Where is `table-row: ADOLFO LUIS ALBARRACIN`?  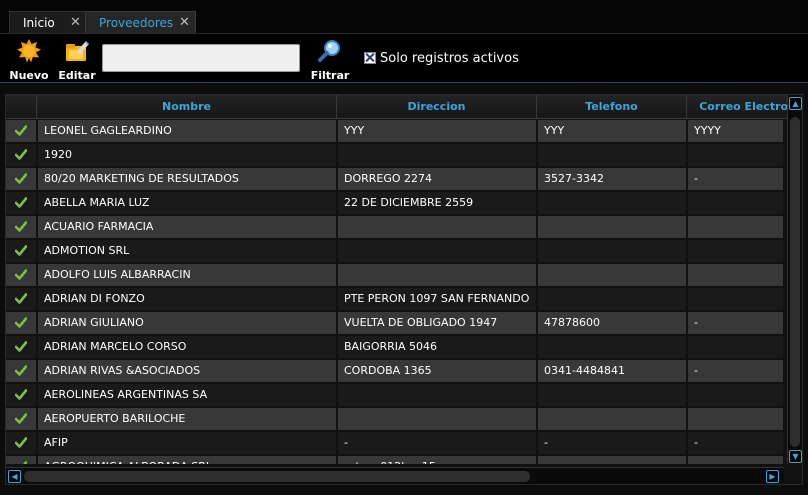
table-row: ADOLFO LUIS ALBARRACIN is located at coordinates (394, 275).